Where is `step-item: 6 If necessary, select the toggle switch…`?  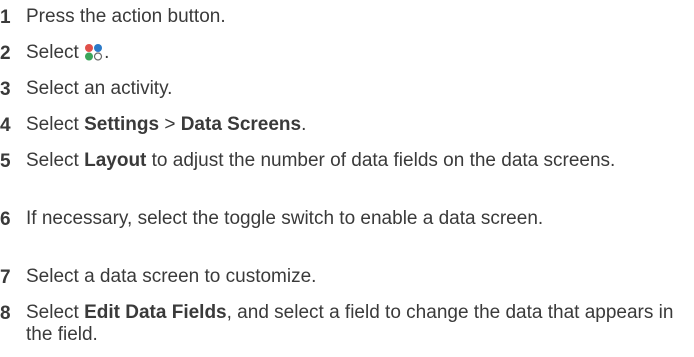
step-item: 6 If necessary, select the toggle switch… is located at coordinates (347, 231).